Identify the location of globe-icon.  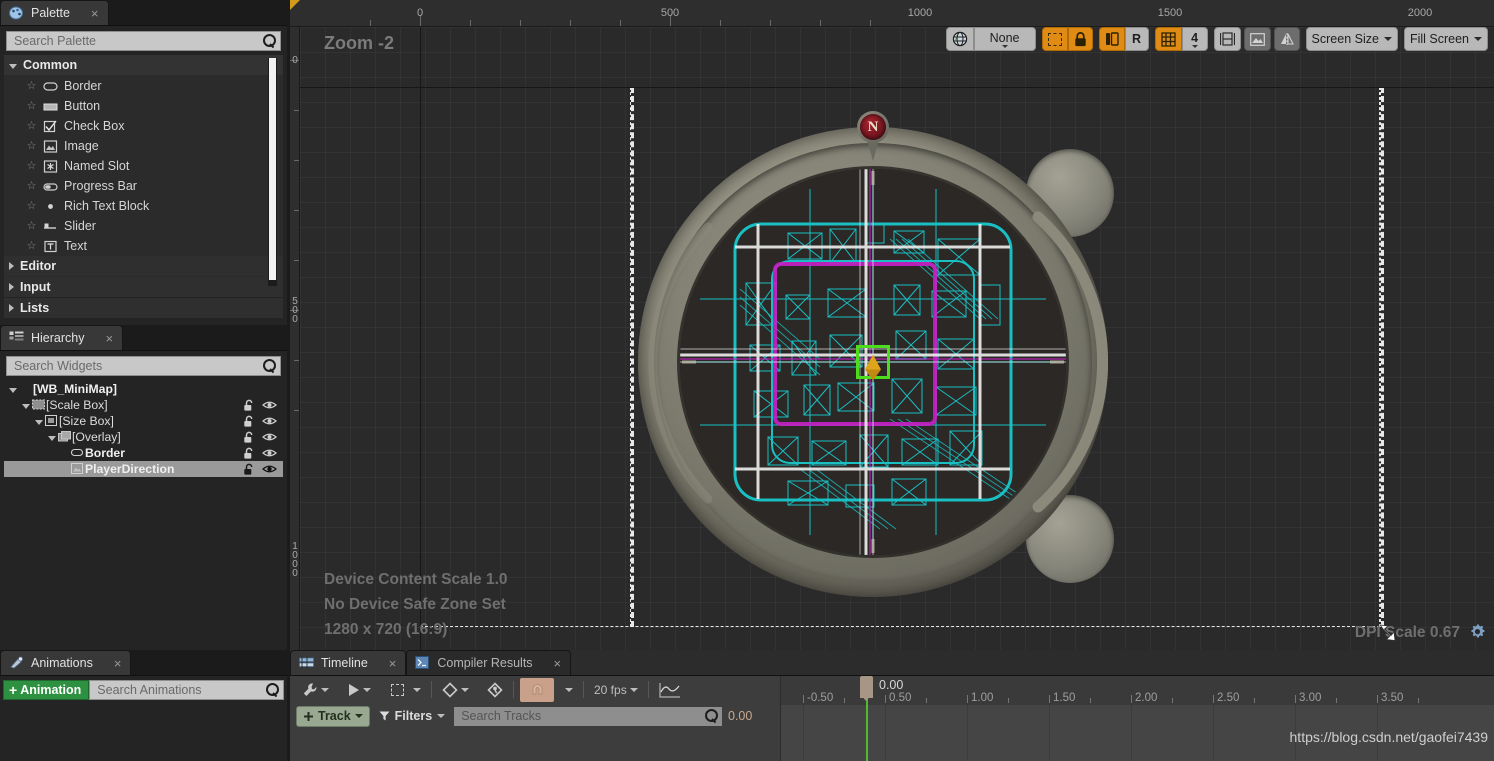
(959, 39).